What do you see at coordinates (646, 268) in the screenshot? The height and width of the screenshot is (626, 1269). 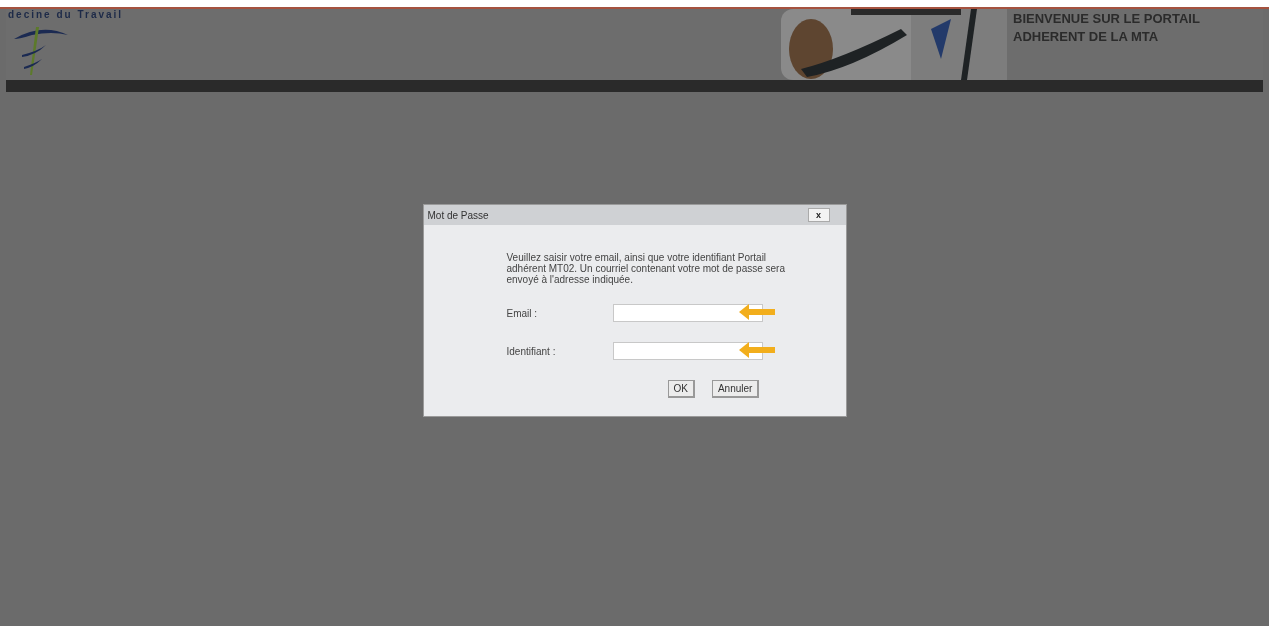 I see `instructions-text: Veuillez saisir votre email, ainsi que votre identifiant Portail adhérent MT02. Un courriel contenant votre mot de passe sera envoyé à l'adresse indiquée.` at bounding box center [646, 268].